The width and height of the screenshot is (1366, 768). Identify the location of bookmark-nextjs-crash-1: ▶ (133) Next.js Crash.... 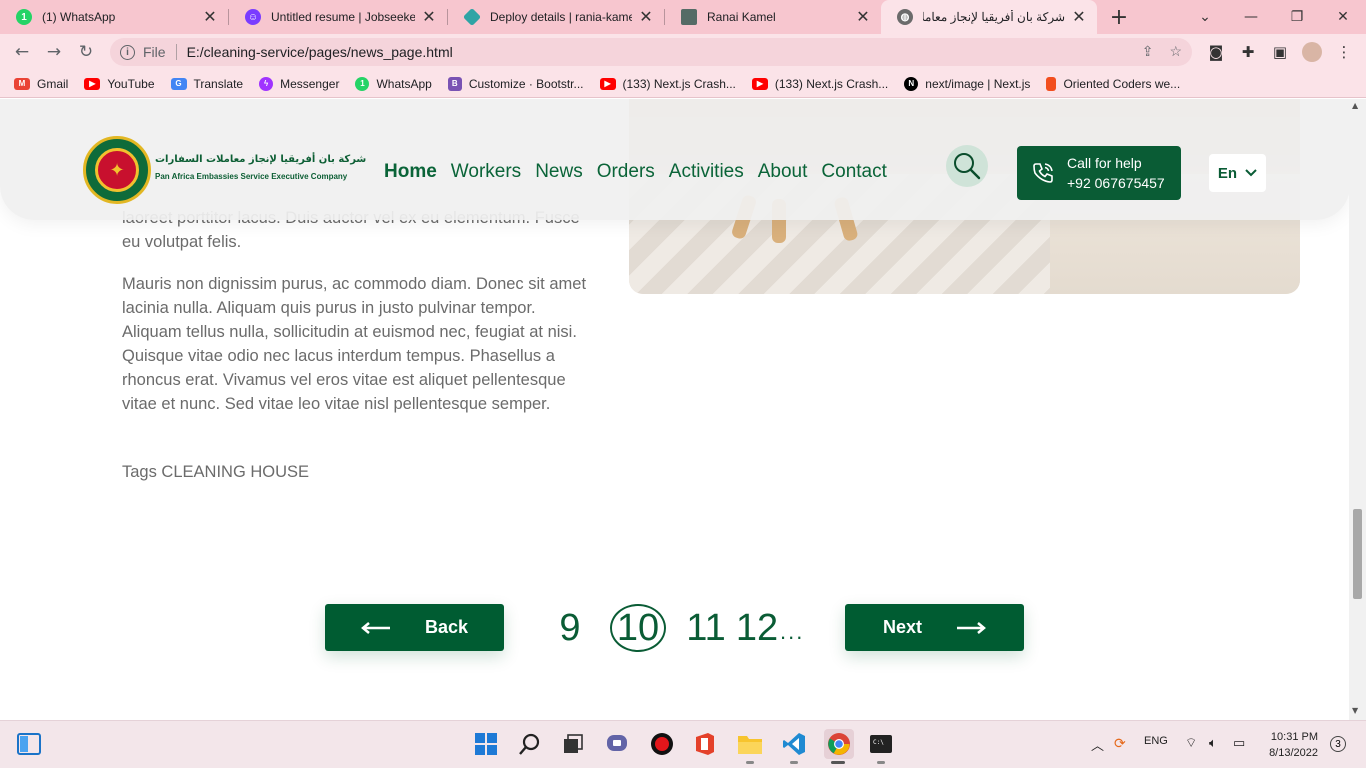
(667, 83).